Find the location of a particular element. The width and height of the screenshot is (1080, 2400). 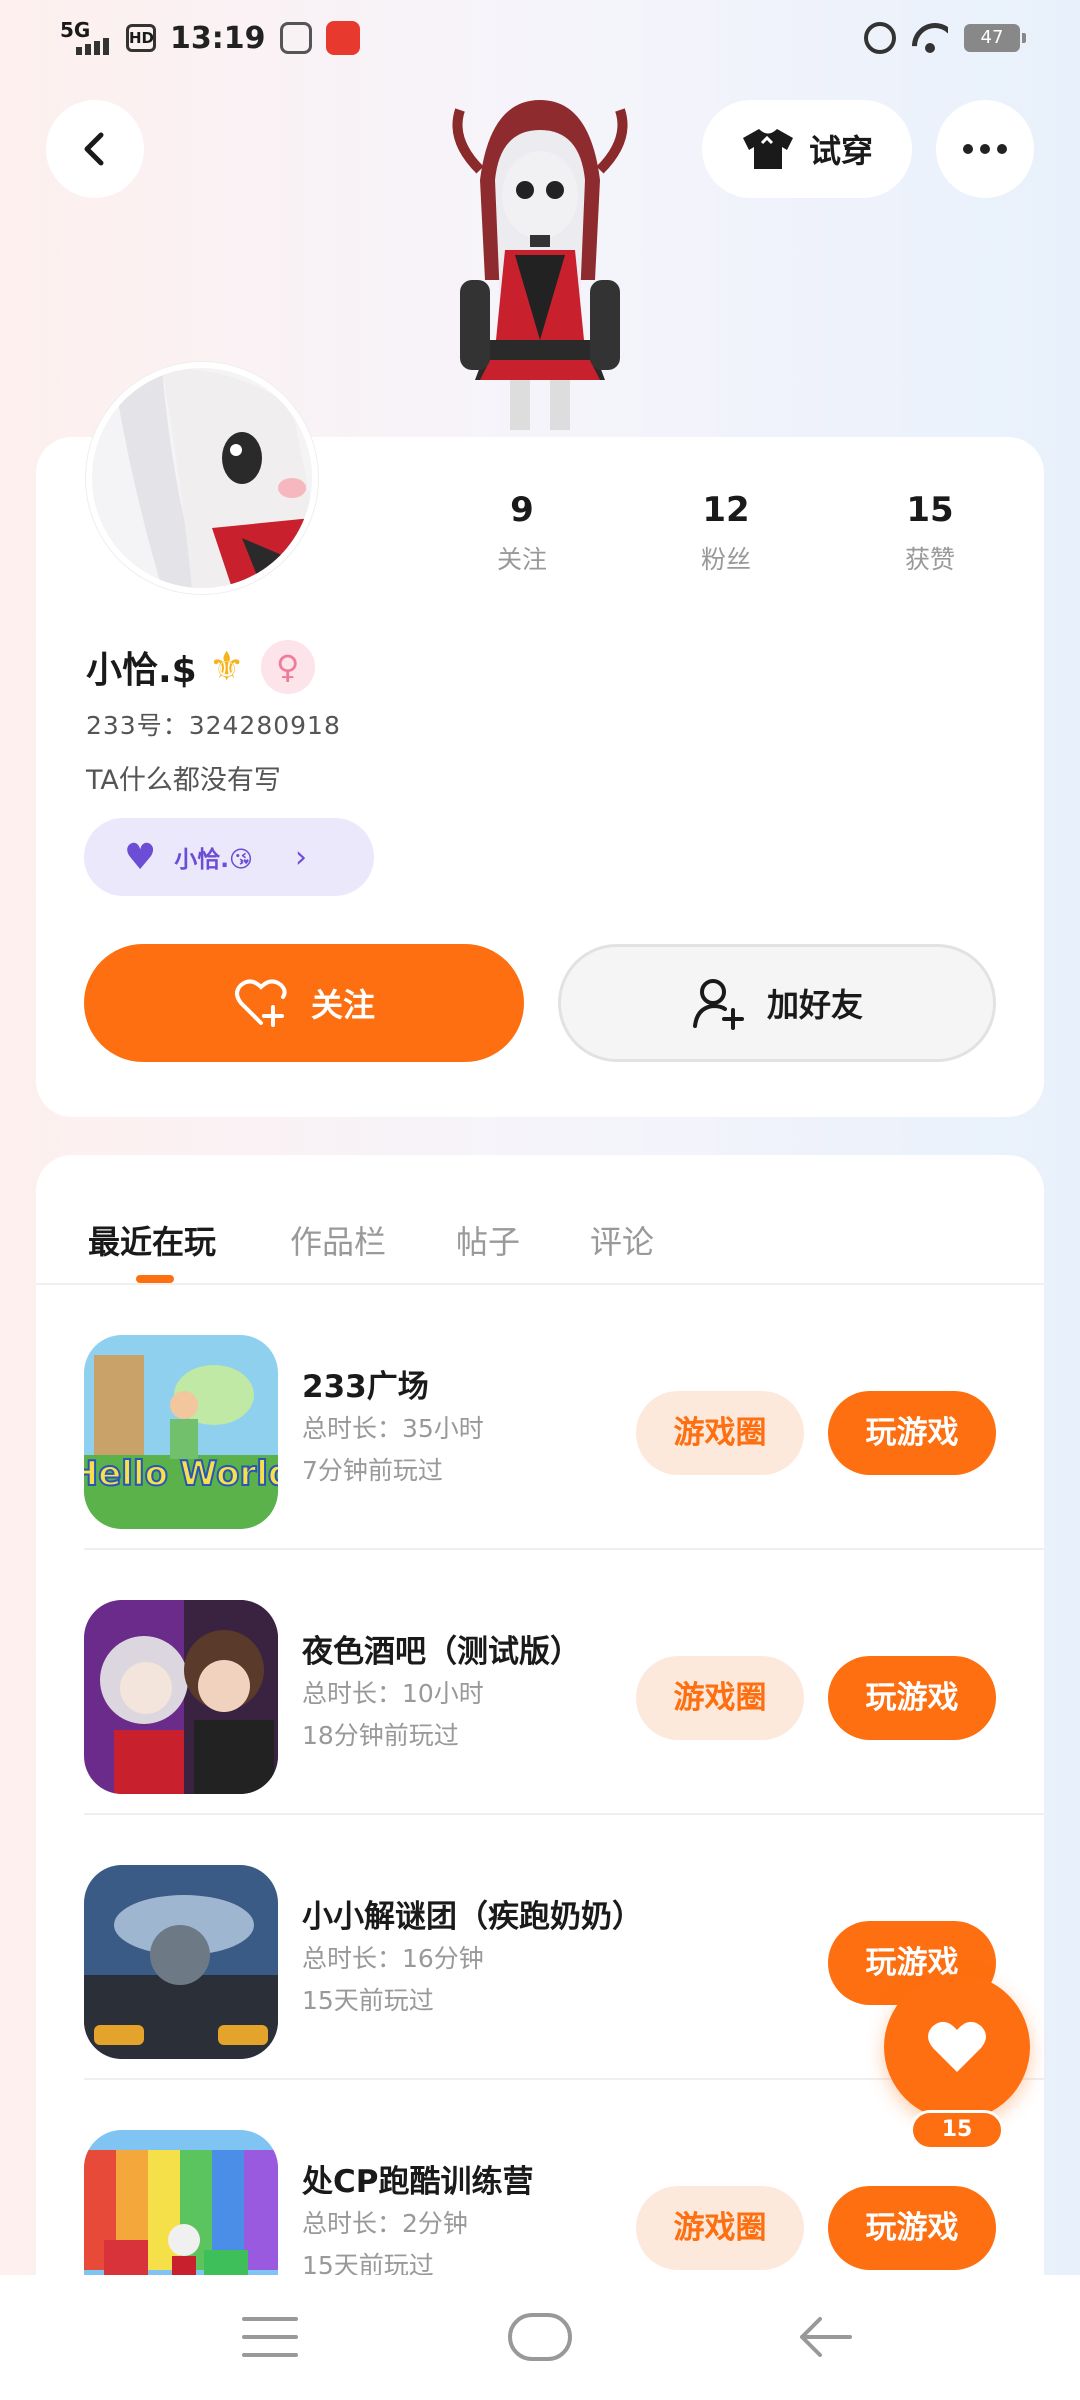

fleur-de-lis-badge-icon: ⚜ is located at coordinates (227, 667).